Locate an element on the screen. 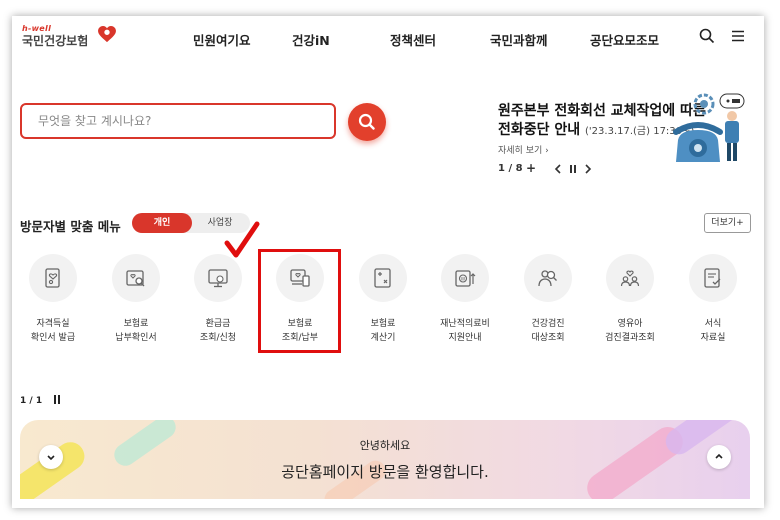 The width and height of the screenshot is (780, 520). service-icon-circle: W is located at coordinates (465, 278).